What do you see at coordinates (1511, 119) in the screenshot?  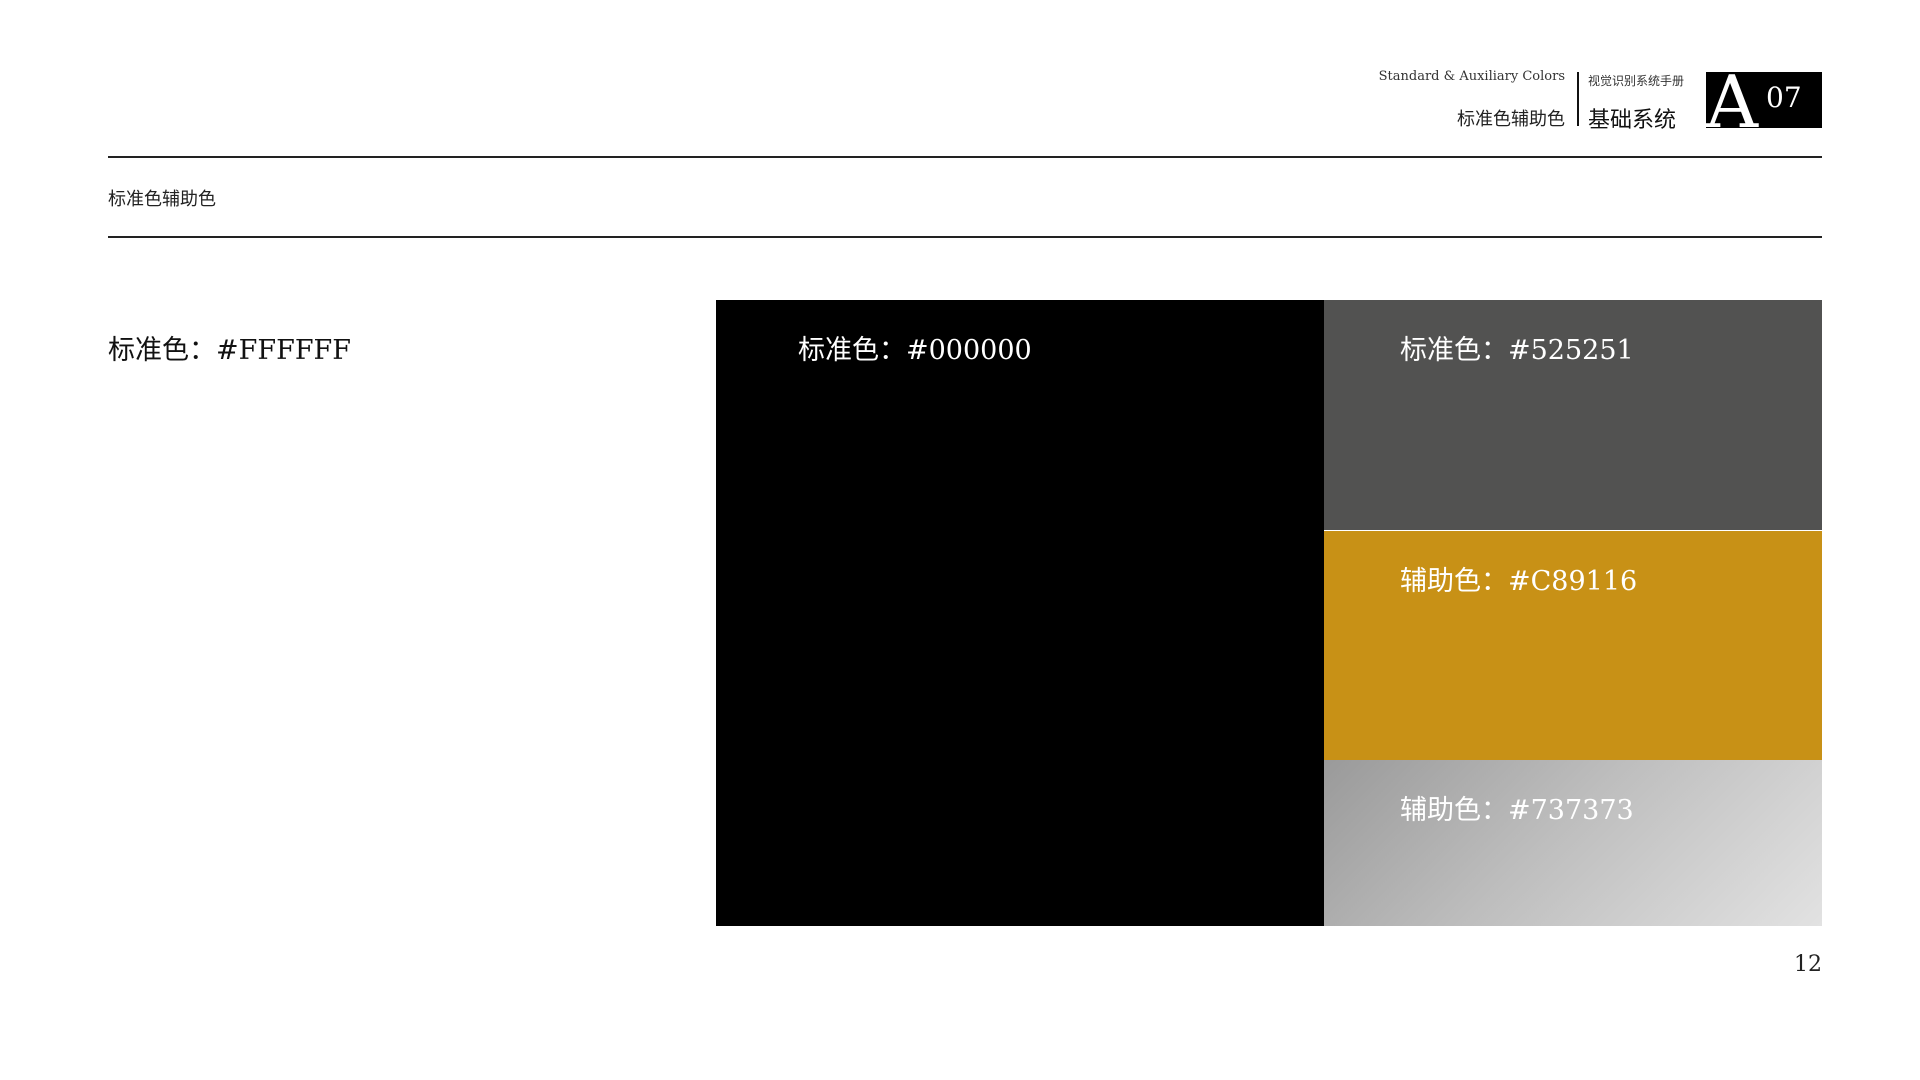 I see `header-chinese-title: 标准色辅助色` at bounding box center [1511, 119].